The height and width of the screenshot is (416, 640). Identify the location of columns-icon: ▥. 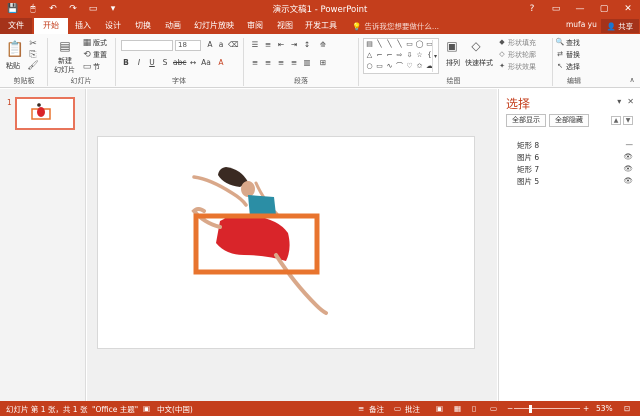
(307, 63).